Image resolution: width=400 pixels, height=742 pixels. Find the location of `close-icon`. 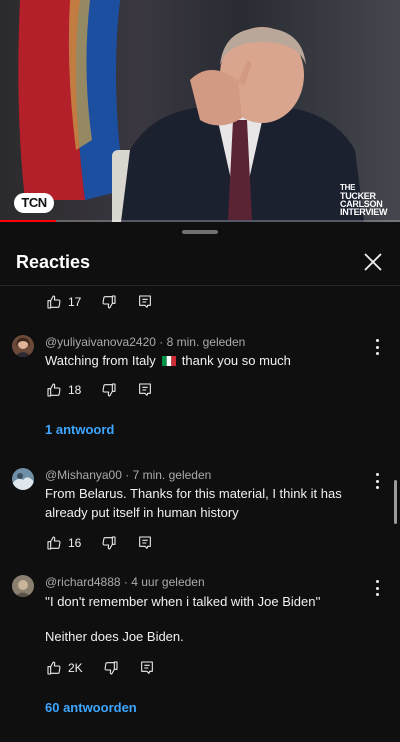

close-icon is located at coordinates (373, 262).